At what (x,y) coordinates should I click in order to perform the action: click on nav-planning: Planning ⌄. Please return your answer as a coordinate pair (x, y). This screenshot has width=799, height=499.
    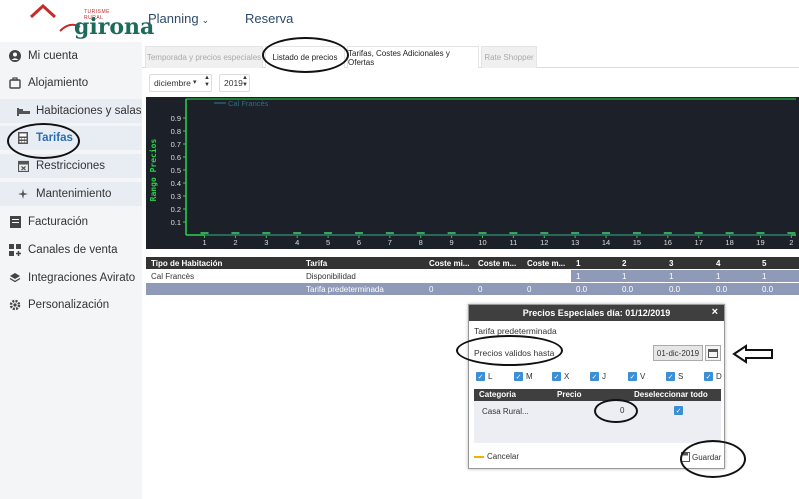
    Looking at the image, I should click on (178, 18).